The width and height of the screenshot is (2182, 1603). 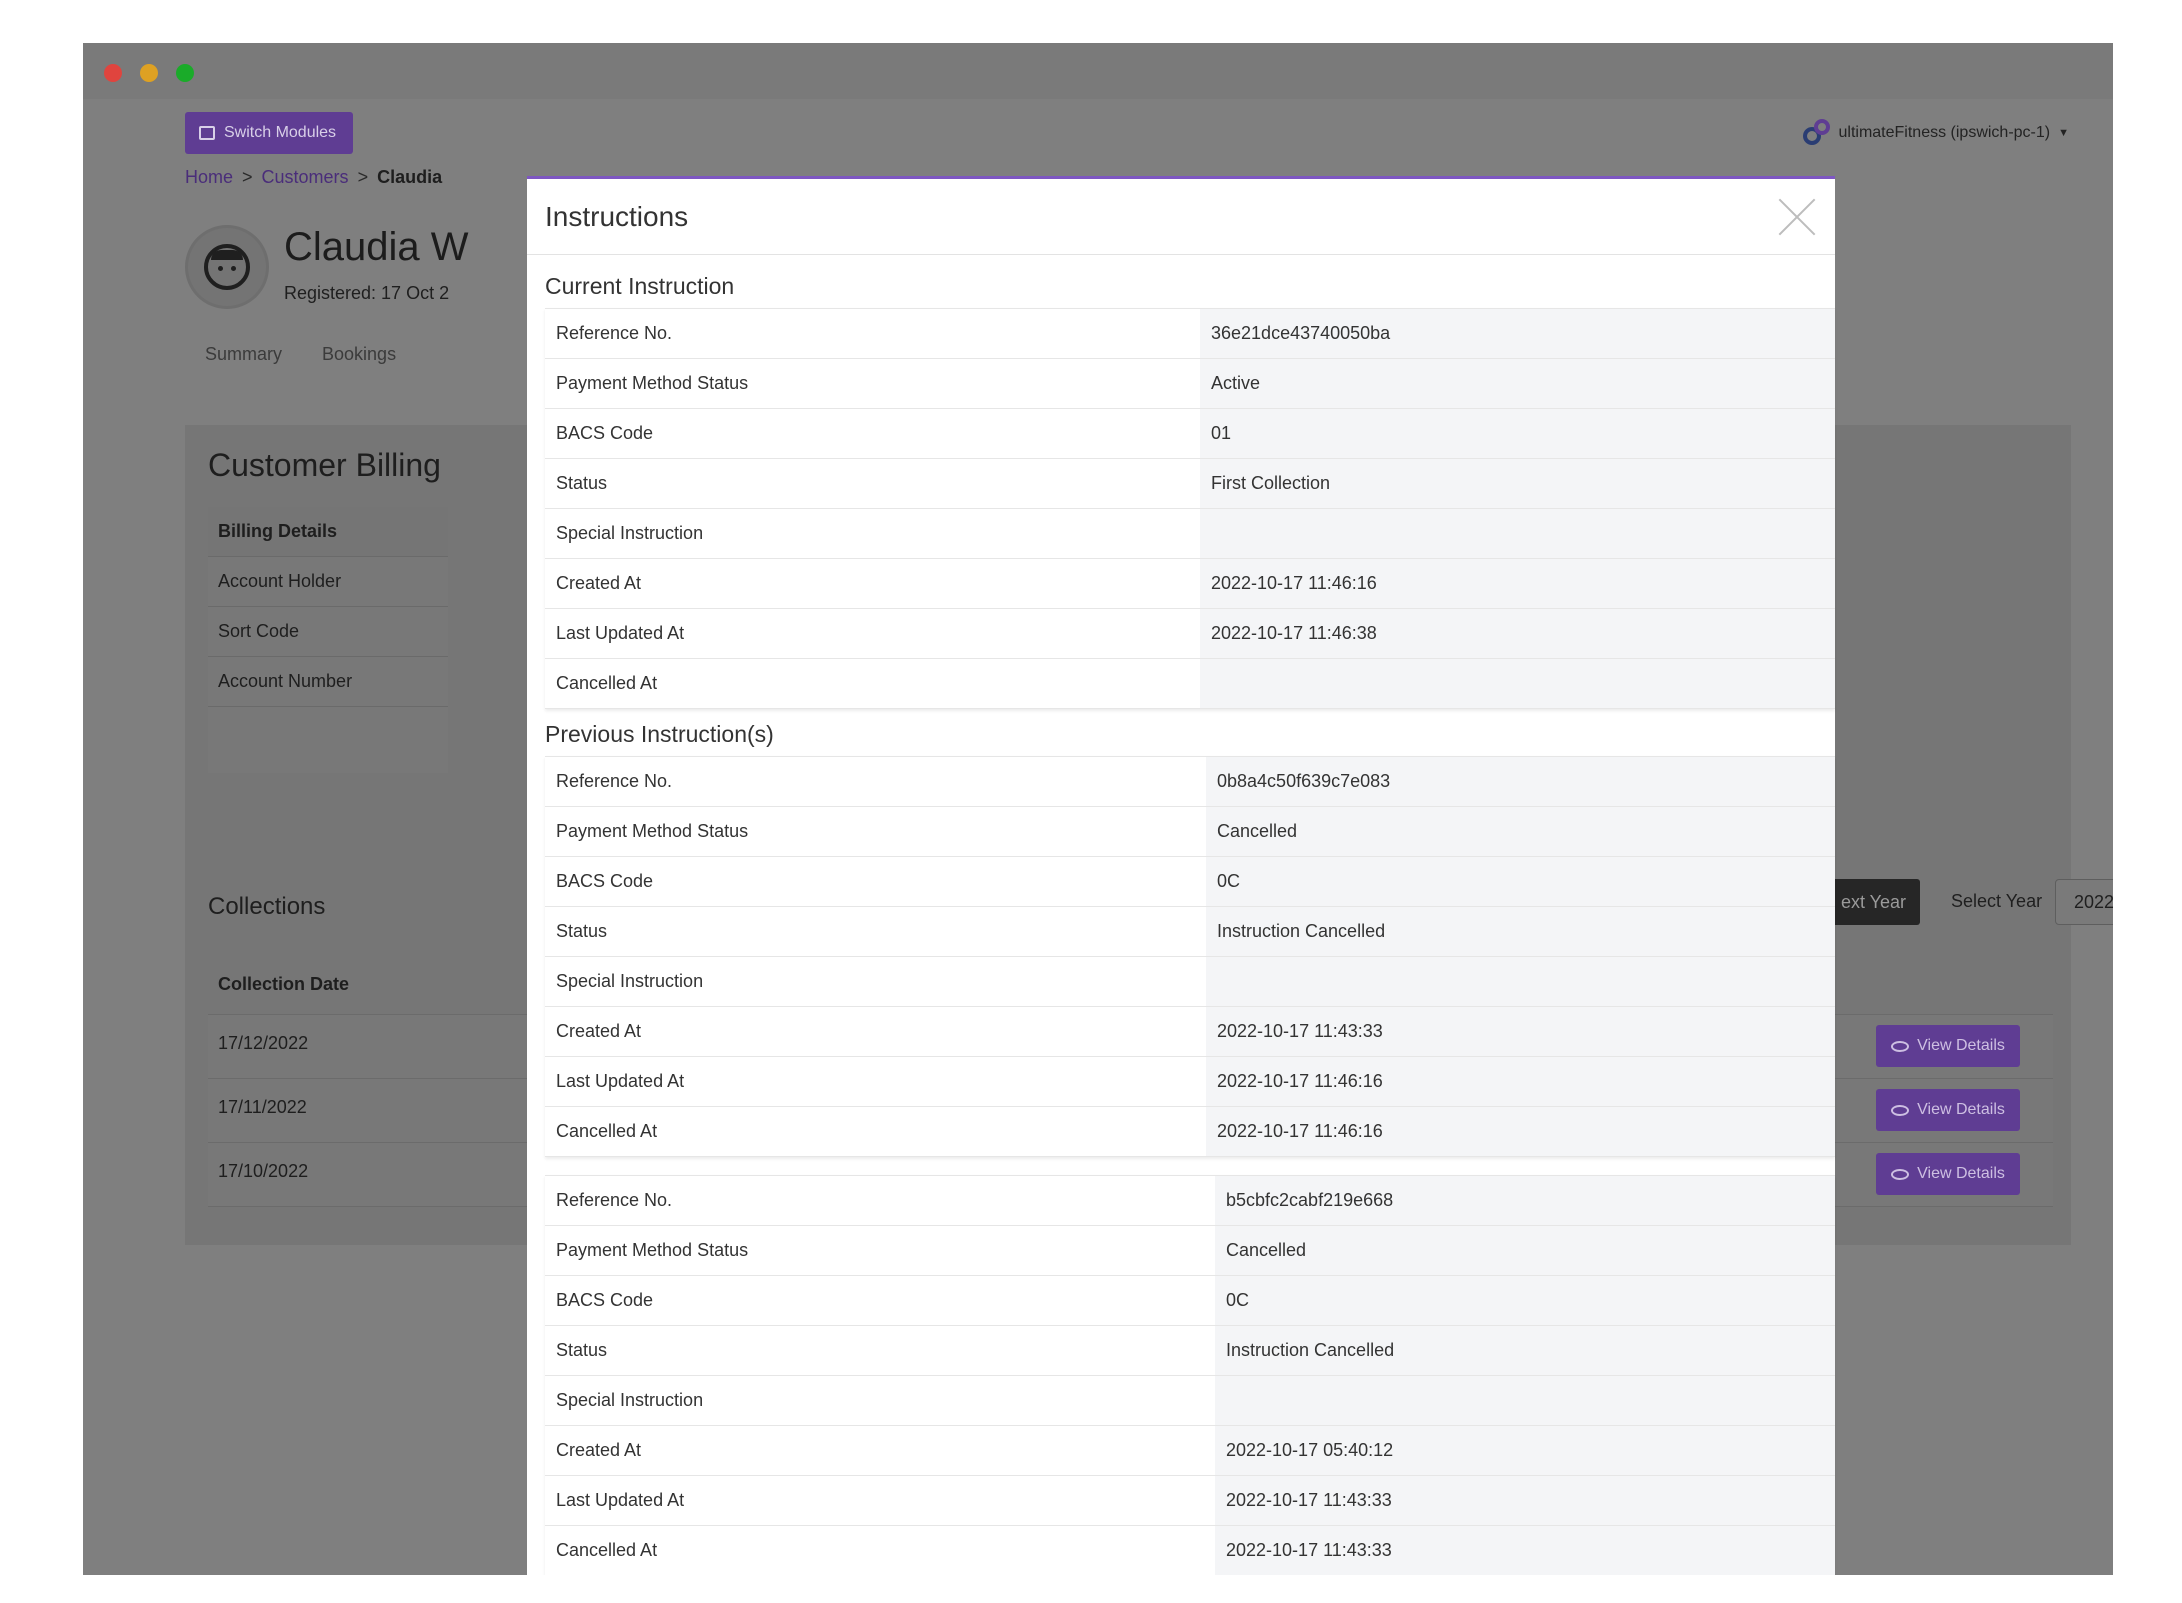 What do you see at coordinates (617, 216) in the screenshot?
I see `modal-title: Instructions` at bounding box center [617, 216].